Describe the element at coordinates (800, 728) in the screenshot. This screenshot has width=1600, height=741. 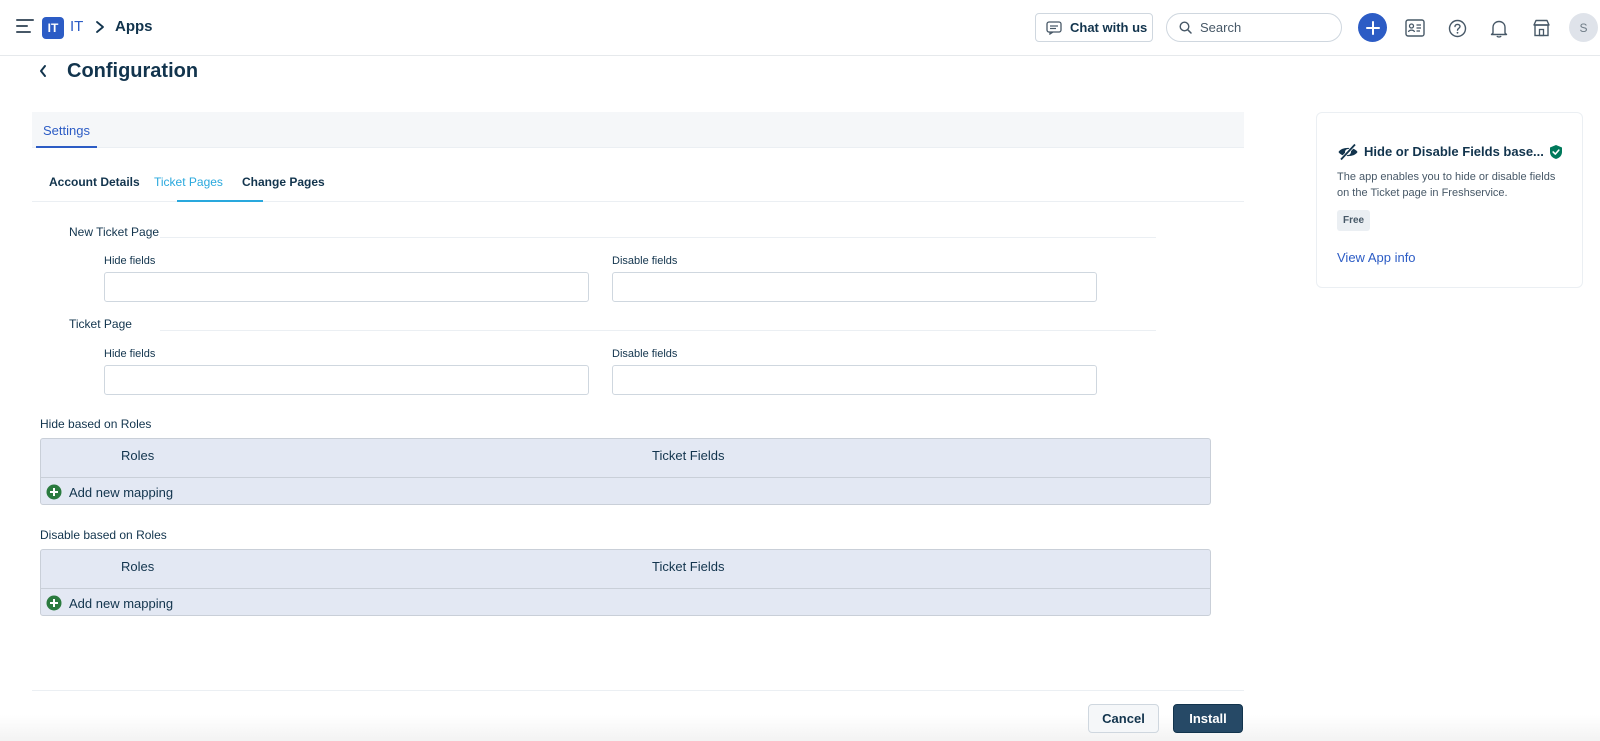
I see `footer-background` at that location.